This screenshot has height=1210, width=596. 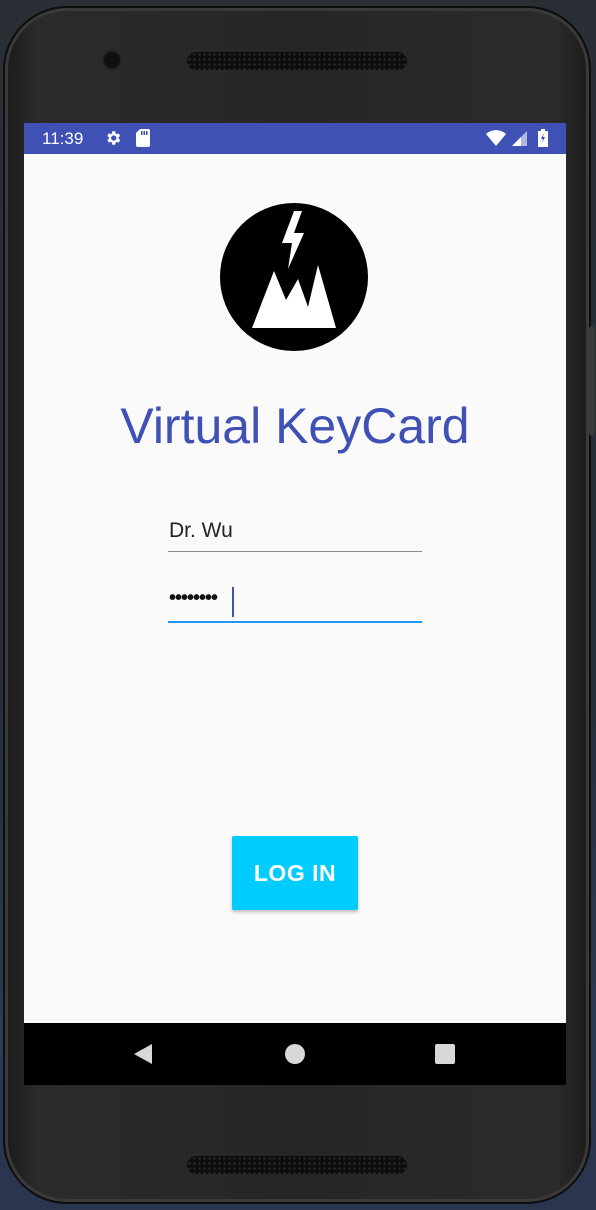 I want to click on recents-icon, so click(x=445, y=1056).